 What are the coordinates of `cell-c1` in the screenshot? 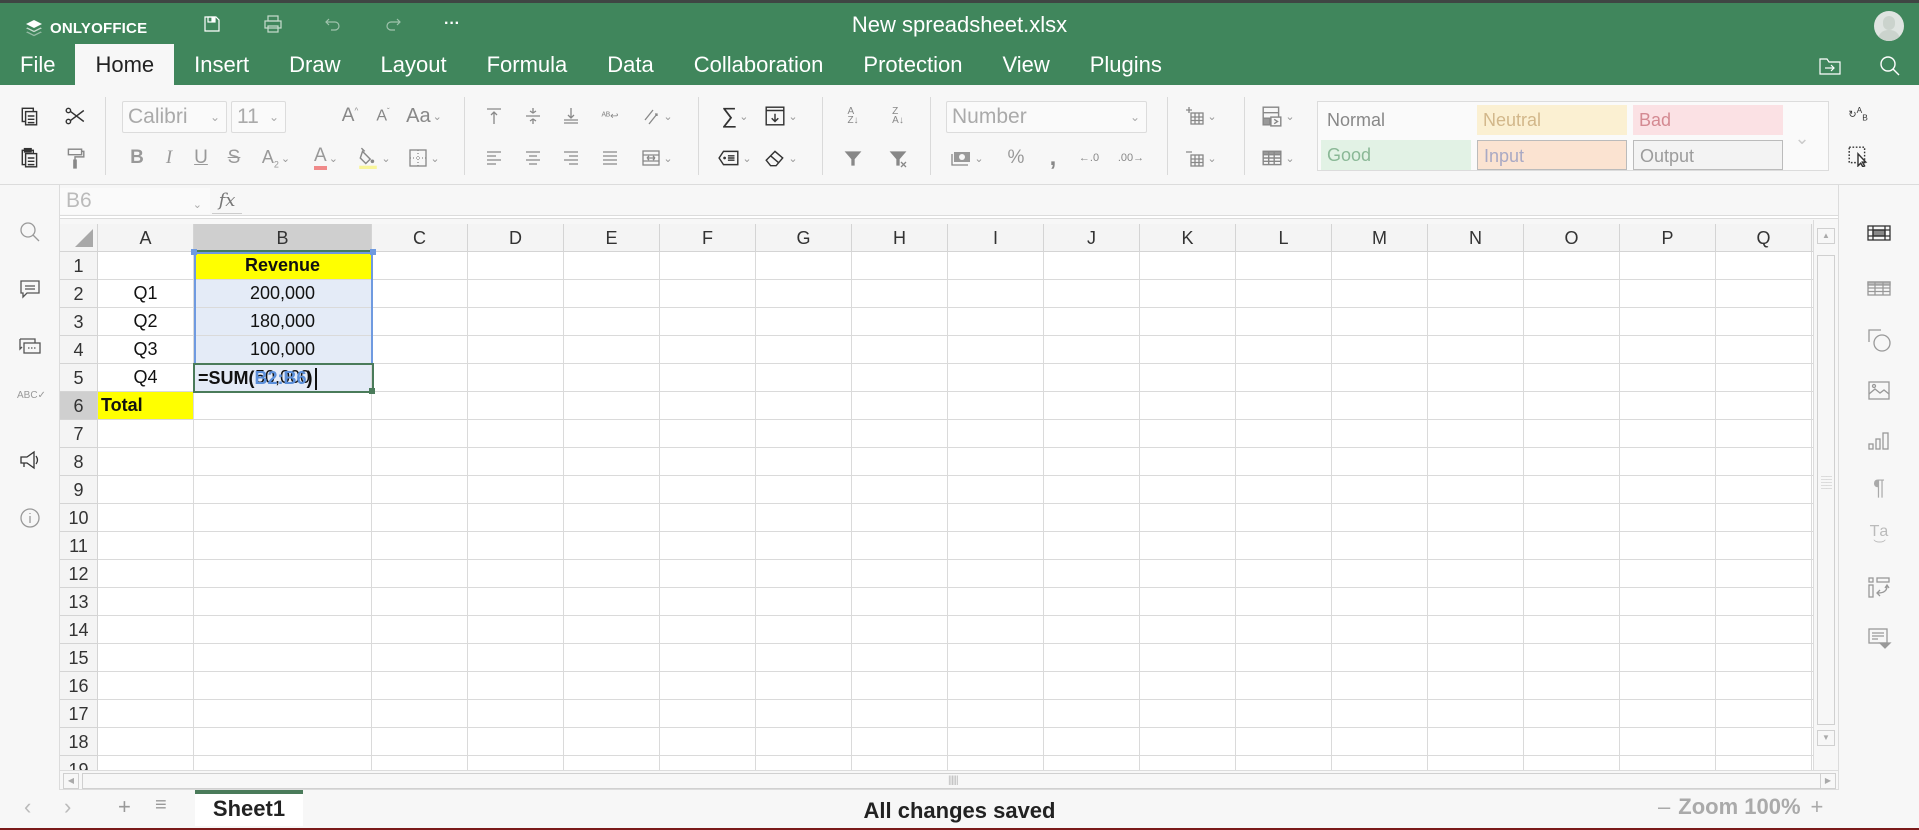 It's located at (420, 266).